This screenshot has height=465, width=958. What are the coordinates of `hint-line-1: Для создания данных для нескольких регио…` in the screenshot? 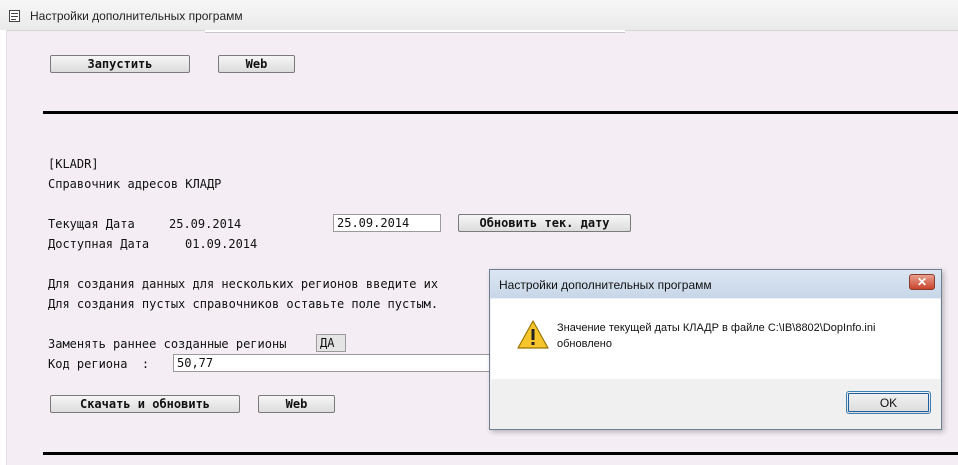 It's located at (243, 284).